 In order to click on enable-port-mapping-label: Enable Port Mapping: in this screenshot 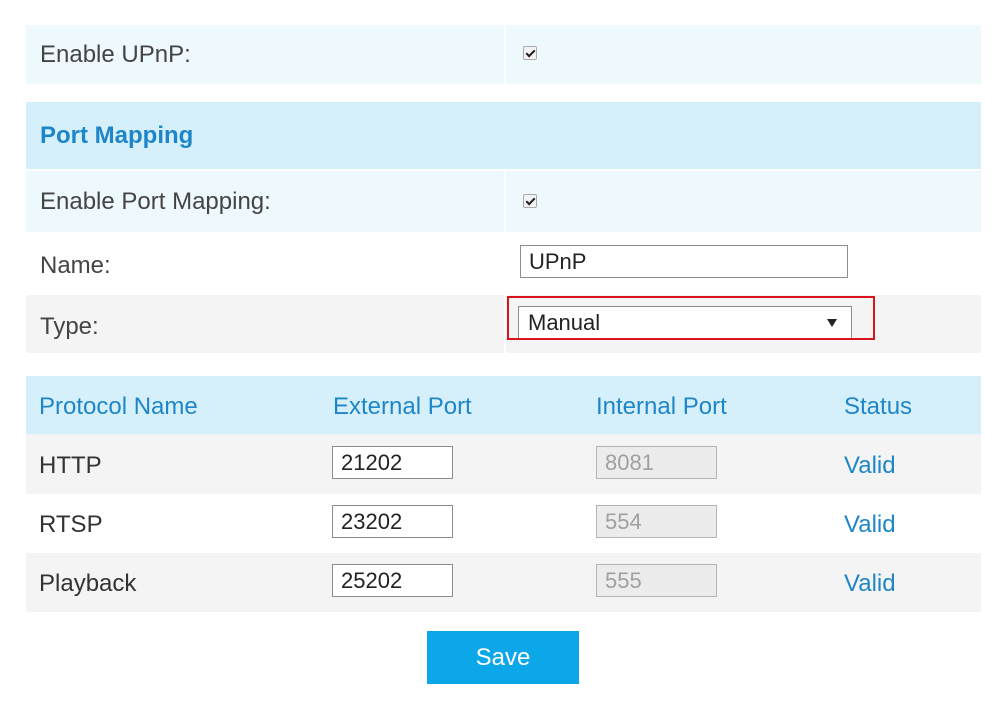, I will do `click(155, 201)`.